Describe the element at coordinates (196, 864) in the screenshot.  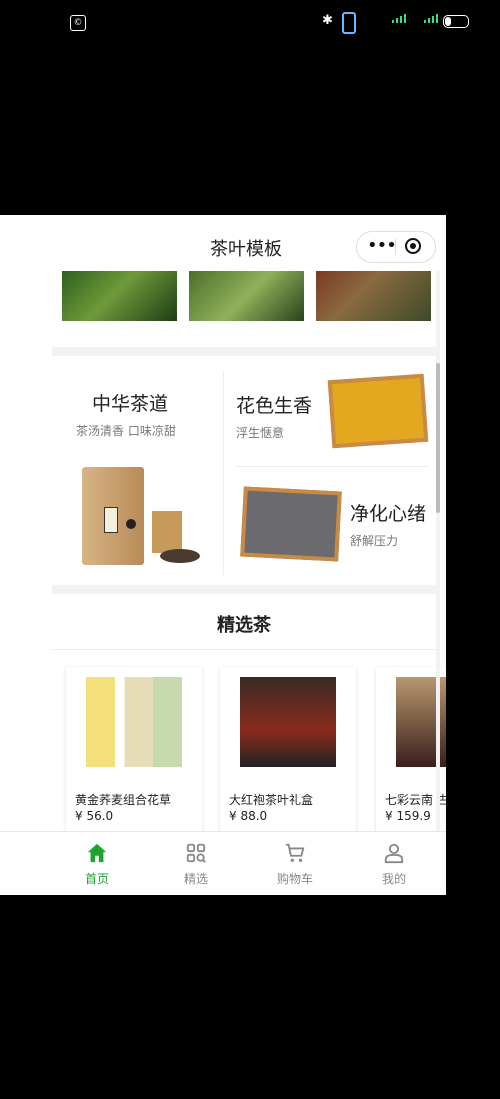
I see `tab-featured: 精选` at that location.